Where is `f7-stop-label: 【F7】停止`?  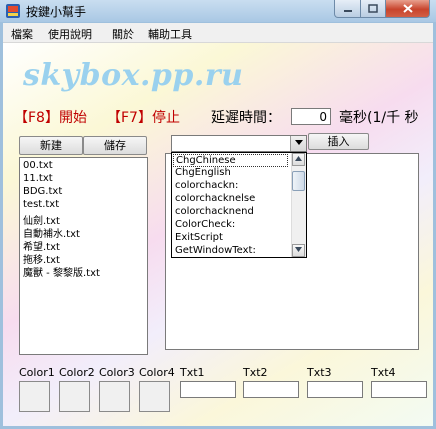 f7-stop-label: 【F7】停止 is located at coordinates (143, 118).